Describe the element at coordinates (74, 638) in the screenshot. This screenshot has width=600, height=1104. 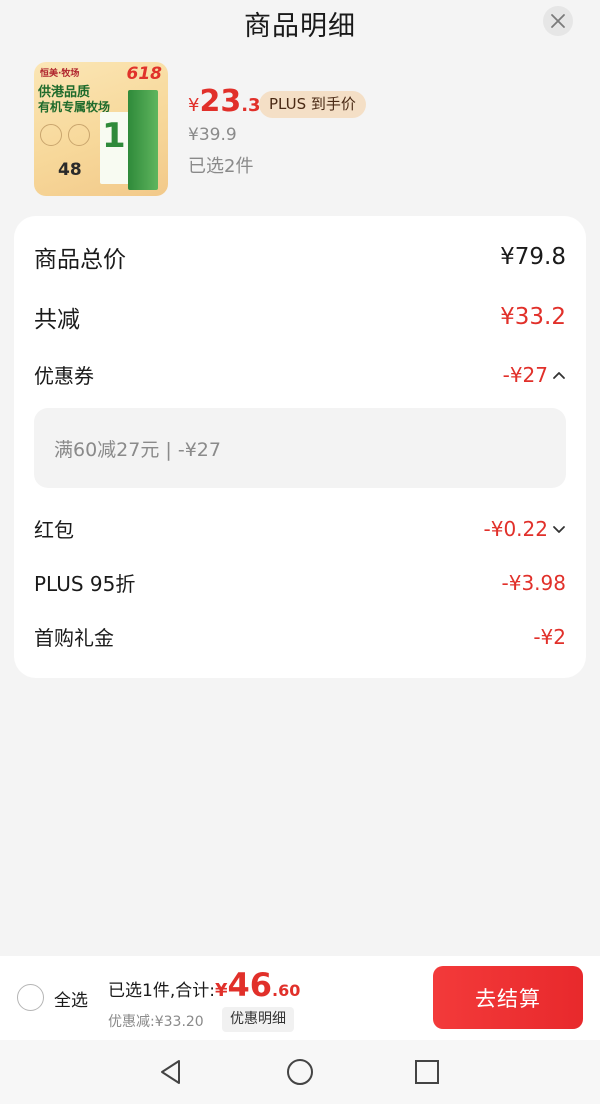
I see `first-purchase-label: 首购礼金` at that location.